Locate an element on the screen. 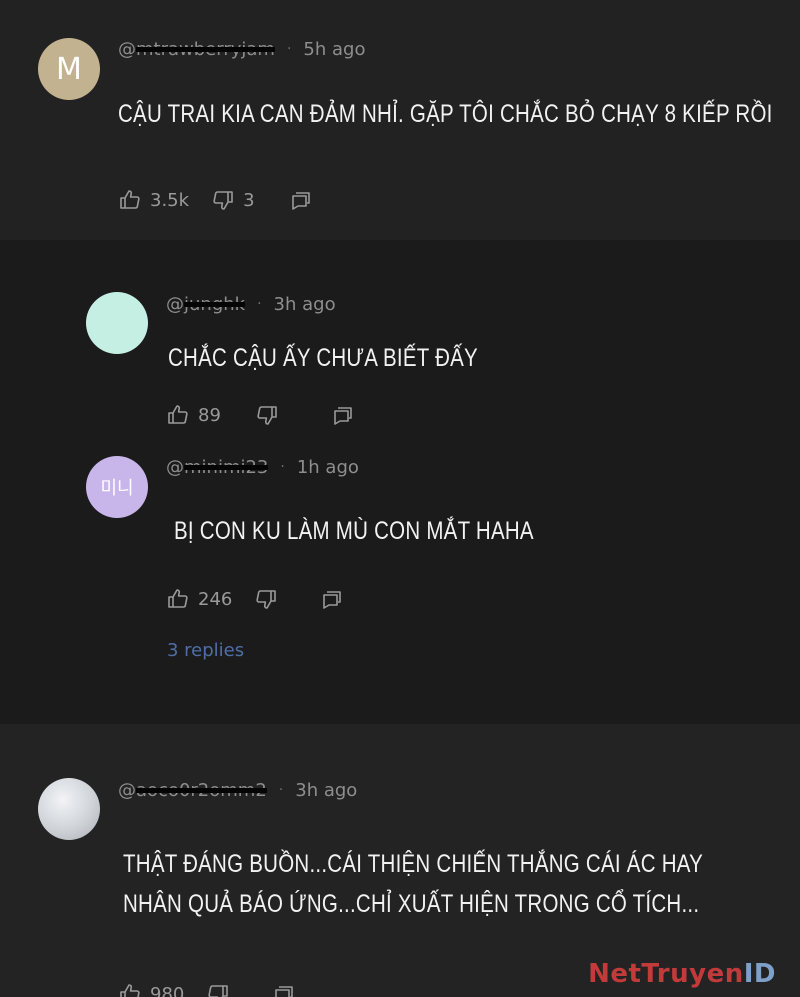 Image resolution: width=800 pixels, height=997 pixels. comment-header: @aoco0r2omm2 · 3h ago is located at coordinates (237, 790).